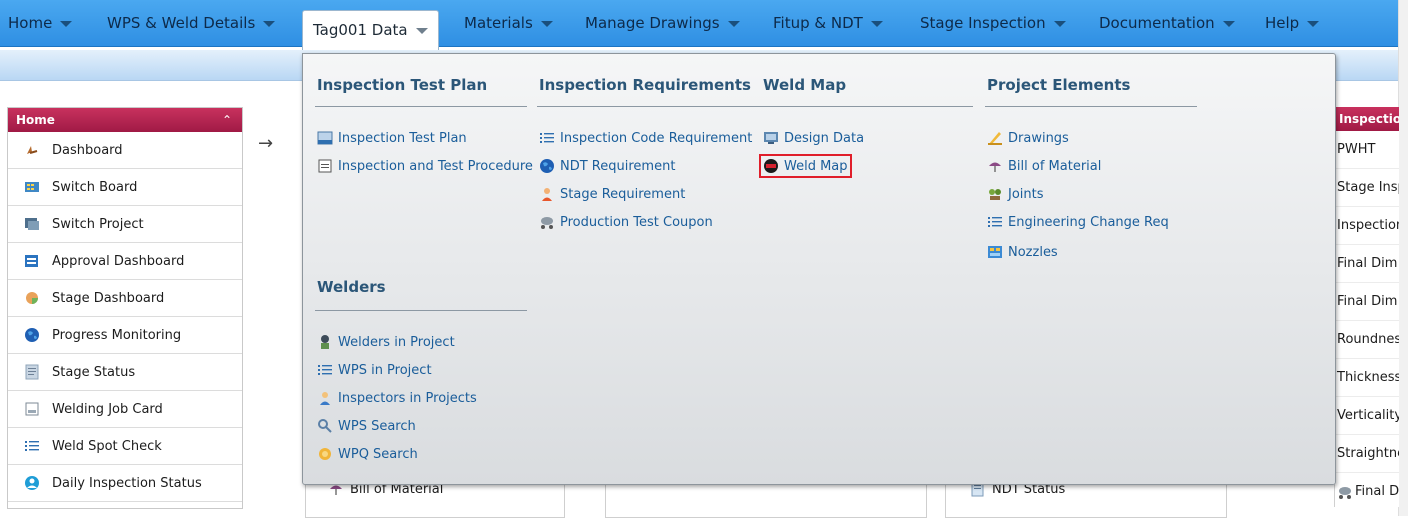 This screenshot has height=518, width=1408. I want to click on sidebar-item-progress-monitoring: Progress Monitoring, so click(125, 335).